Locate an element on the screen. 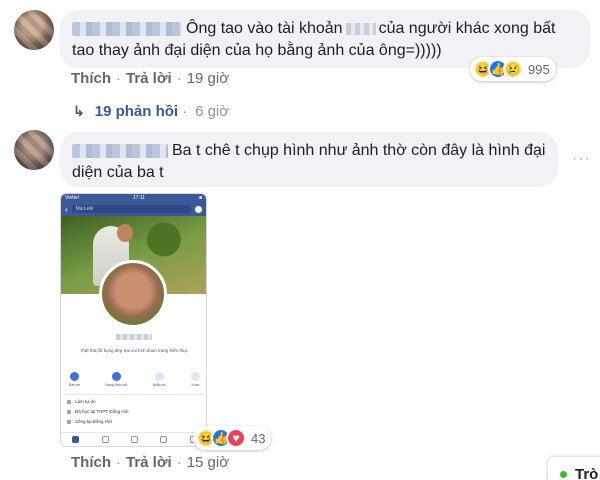 The width and height of the screenshot is (600, 480). more-options-icon: ··· is located at coordinates (581, 159).